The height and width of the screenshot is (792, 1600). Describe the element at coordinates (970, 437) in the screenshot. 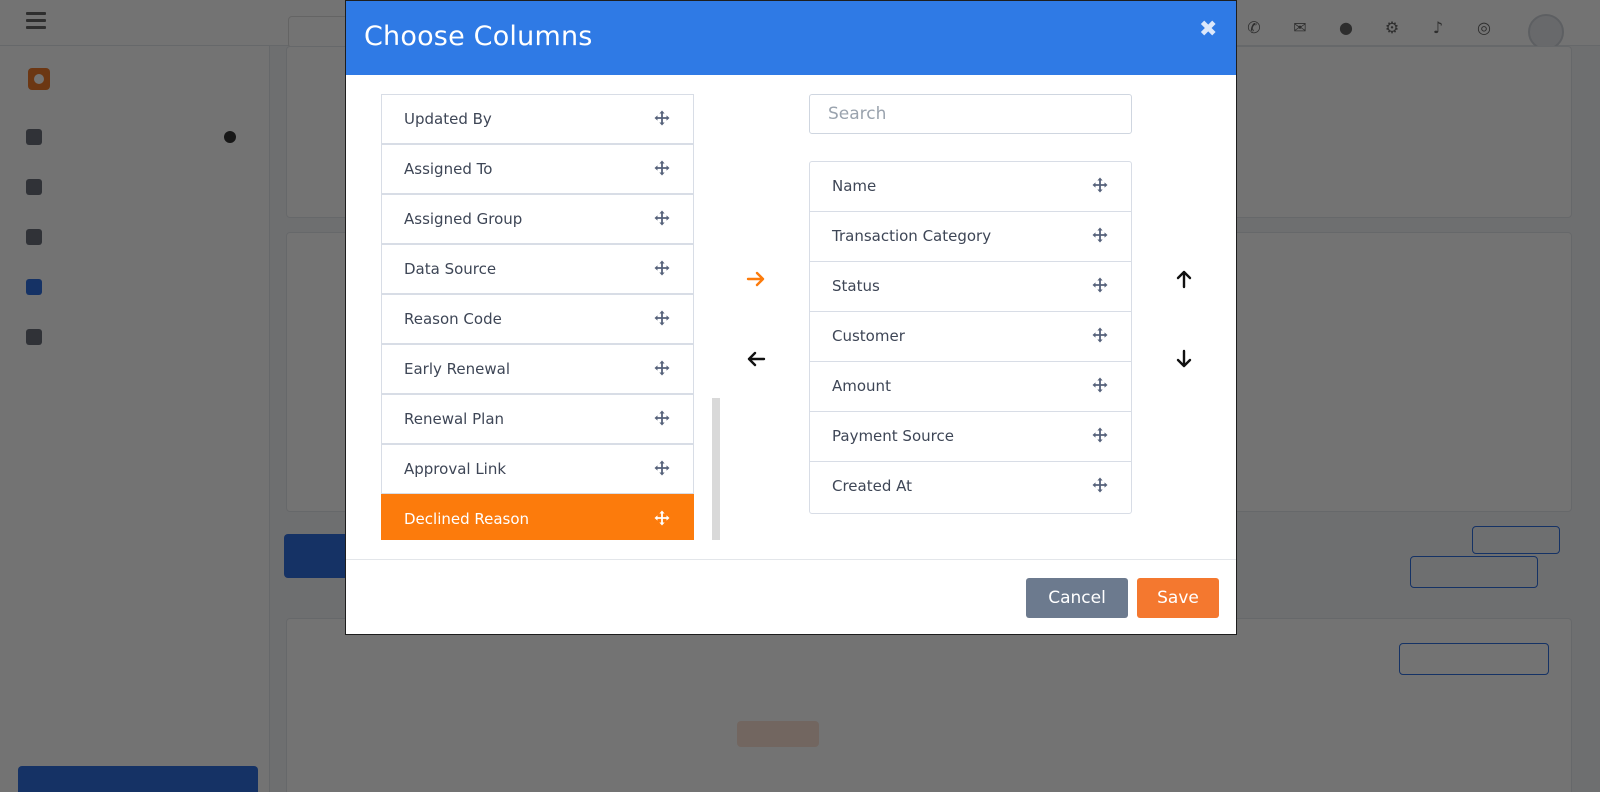

I see `selected-column-item: Payment Source` at that location.